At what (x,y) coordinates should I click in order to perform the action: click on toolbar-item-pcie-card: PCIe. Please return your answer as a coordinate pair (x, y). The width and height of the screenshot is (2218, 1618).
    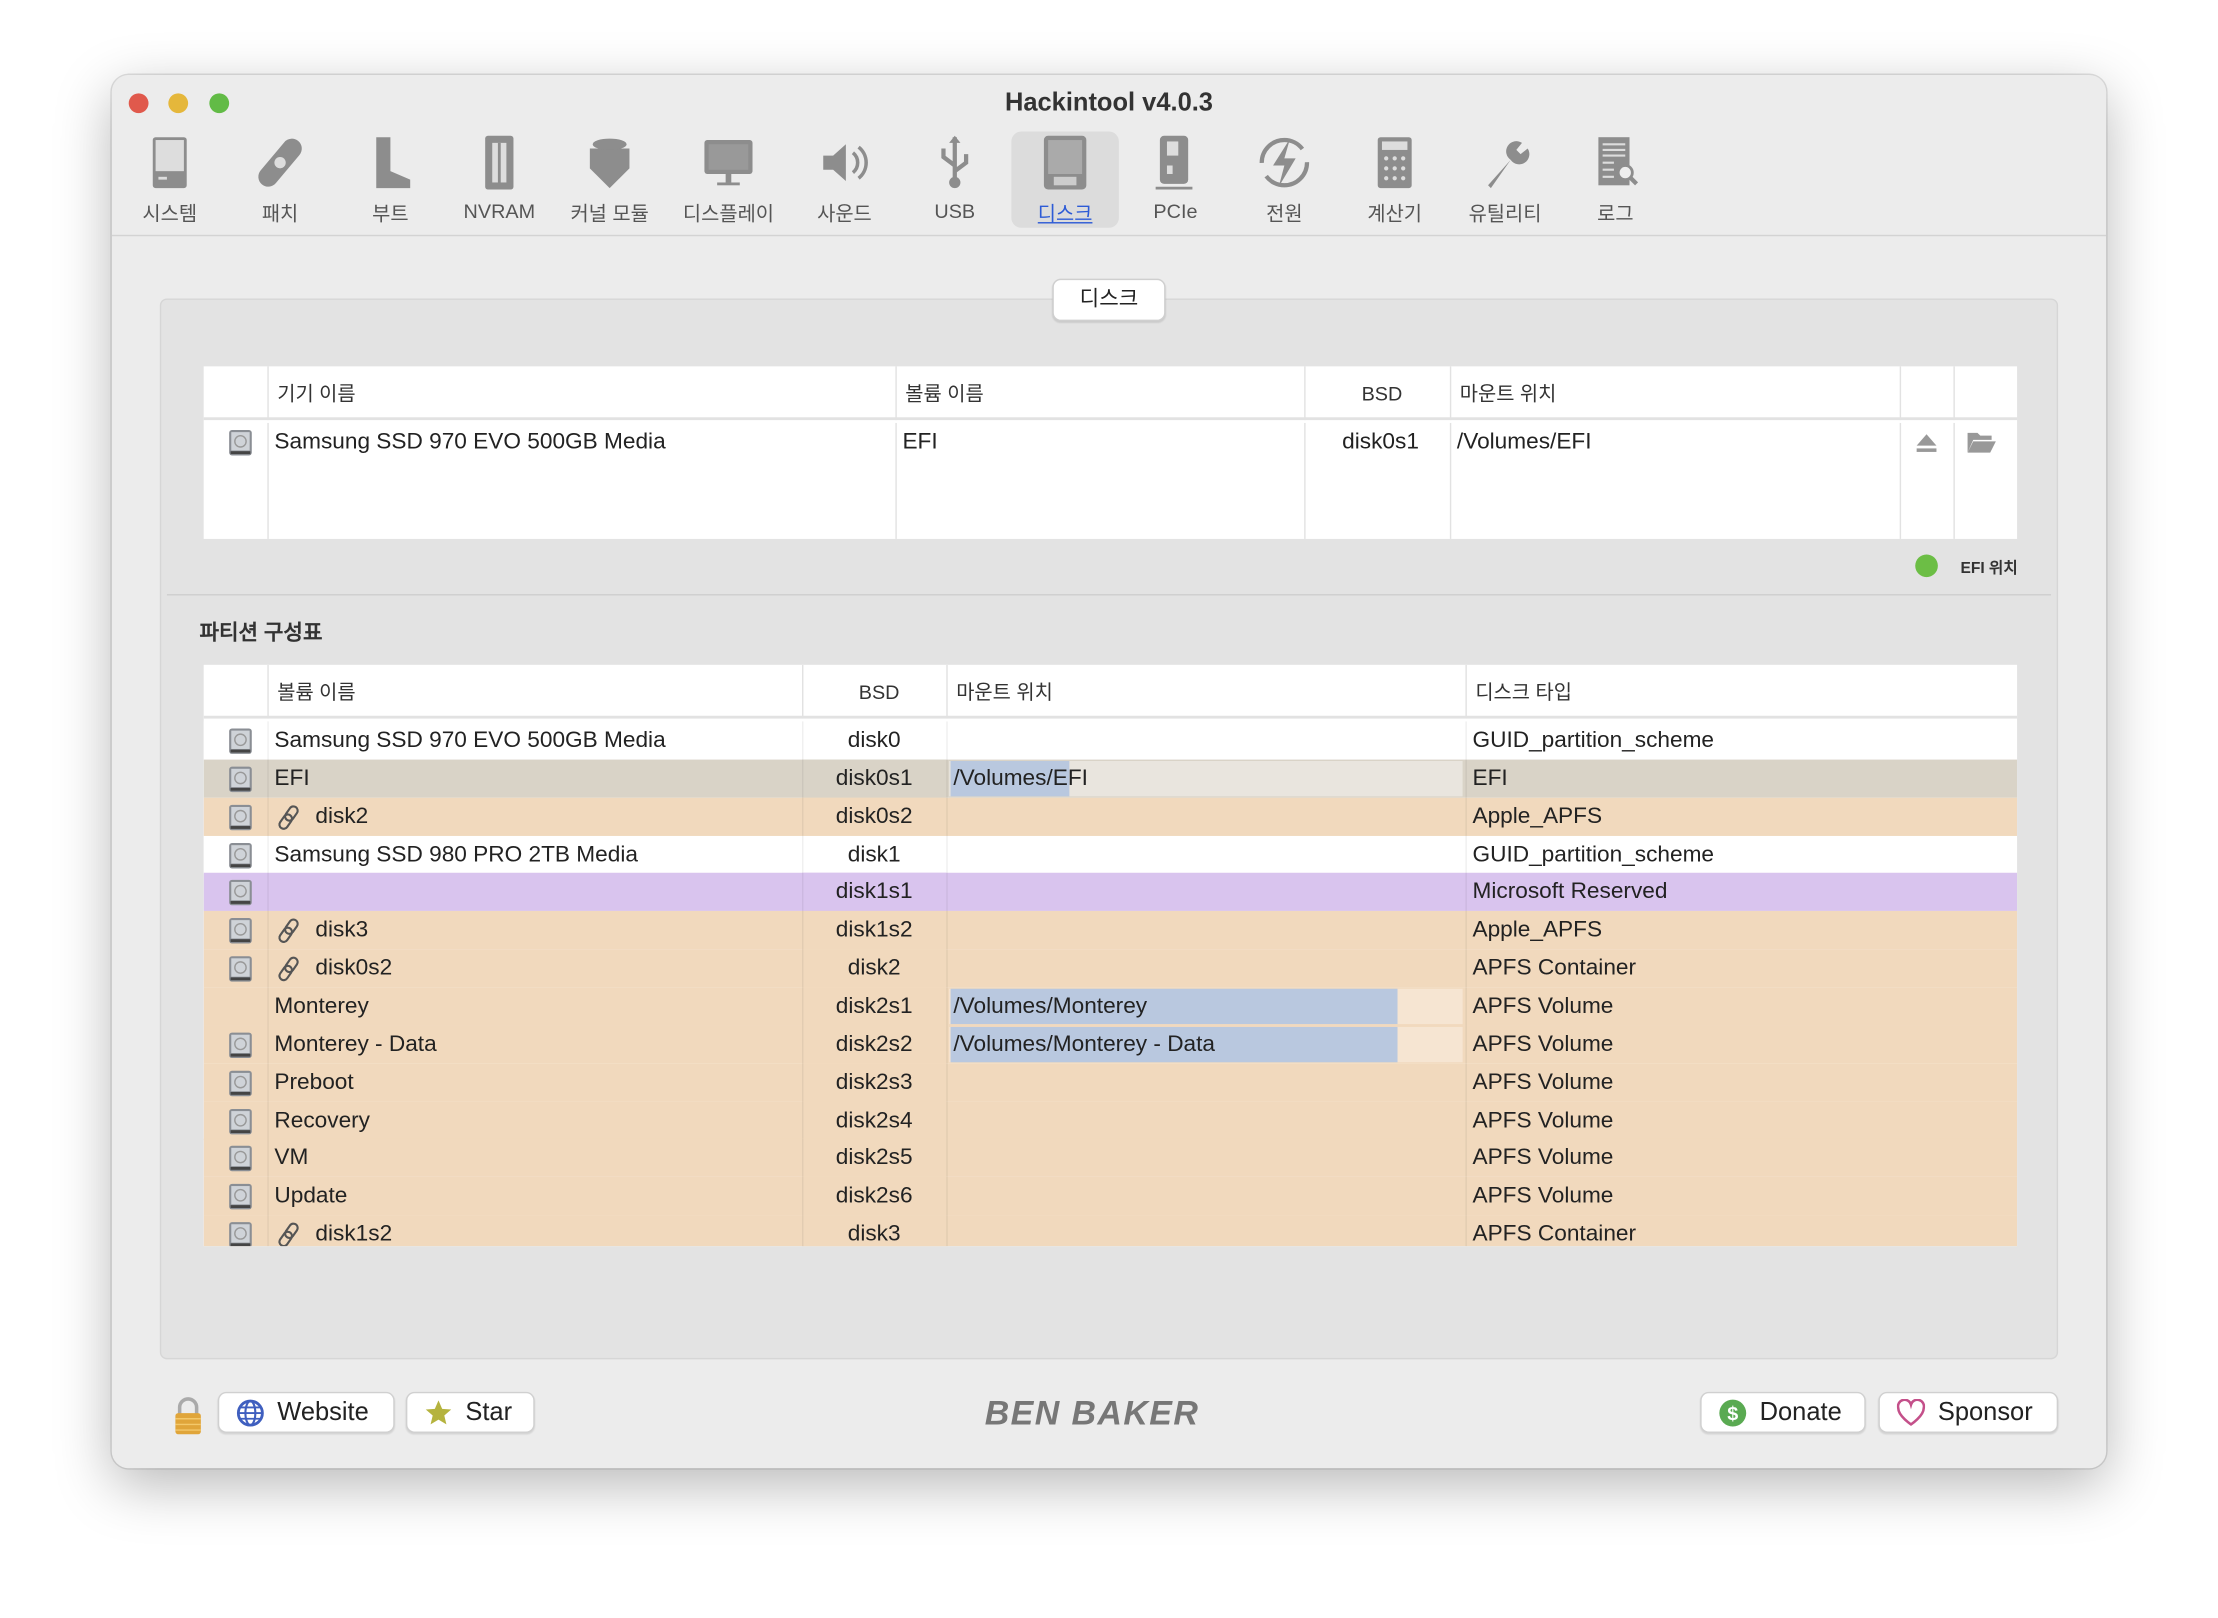
    Looking at the image, I should click on (1176, 180).